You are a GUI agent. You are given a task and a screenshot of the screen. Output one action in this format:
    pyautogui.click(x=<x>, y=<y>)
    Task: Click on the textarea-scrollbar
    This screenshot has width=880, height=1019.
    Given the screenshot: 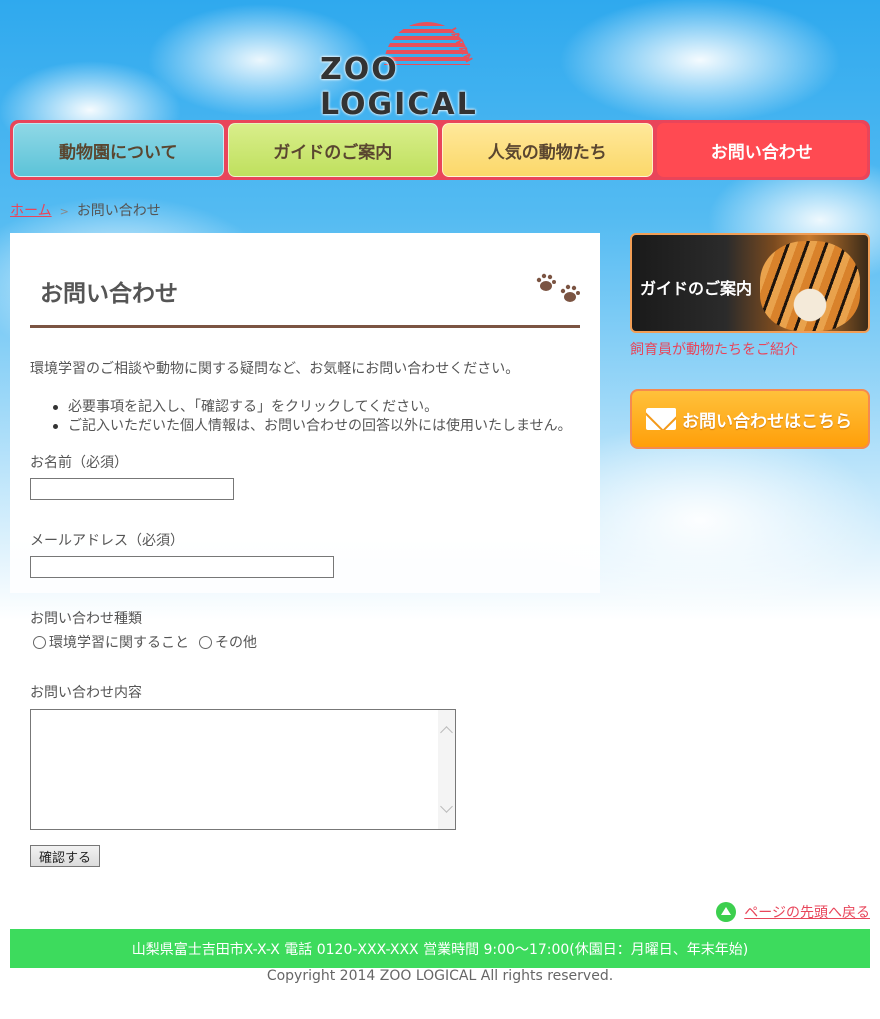 What is the action you would take?
    pyautogui.click(x=446, y=769)
    